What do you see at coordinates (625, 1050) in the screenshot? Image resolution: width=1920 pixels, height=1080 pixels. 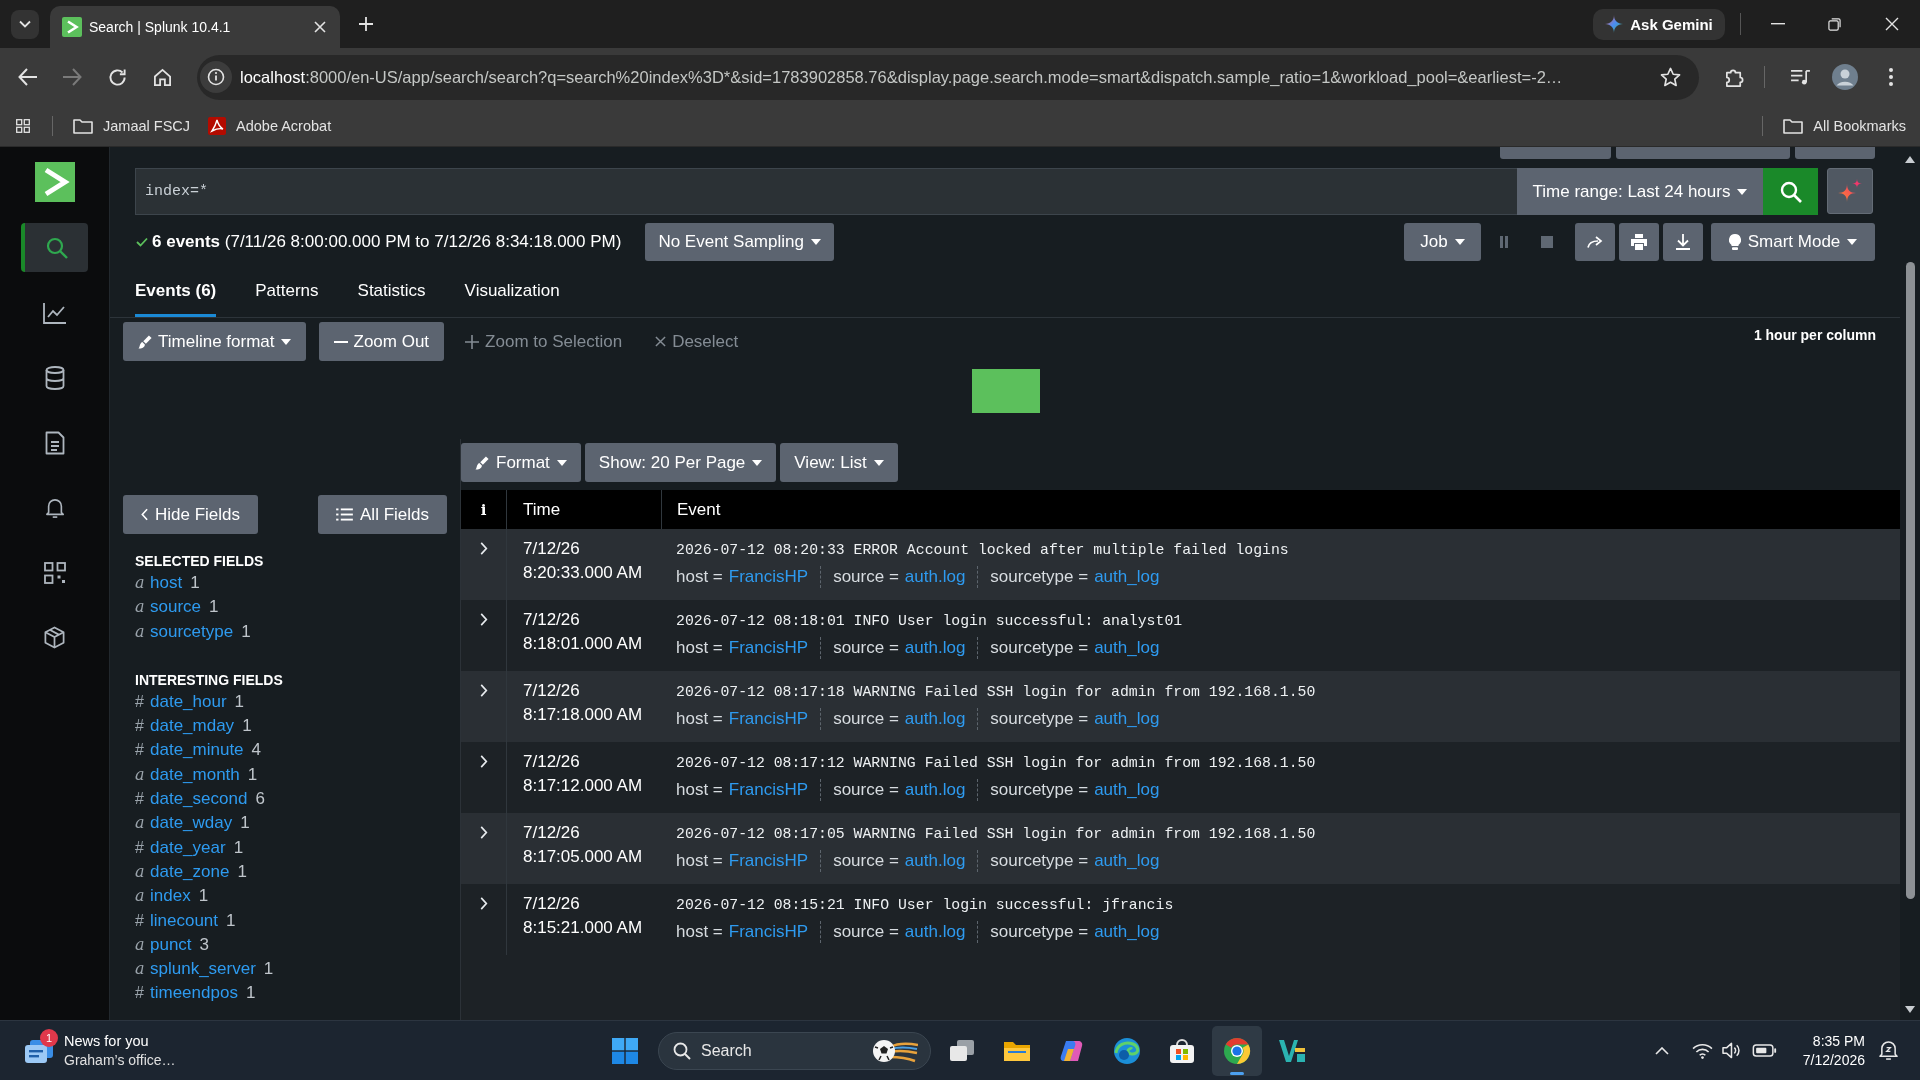 I see `windows-start-icon` at bounding box center [625, 1050].